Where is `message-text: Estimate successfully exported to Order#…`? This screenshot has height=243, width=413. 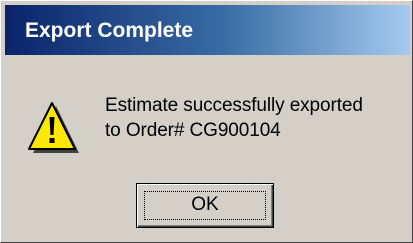
message-text: Estimate successfully exported to Order#… is located at coordinates (255, 118).